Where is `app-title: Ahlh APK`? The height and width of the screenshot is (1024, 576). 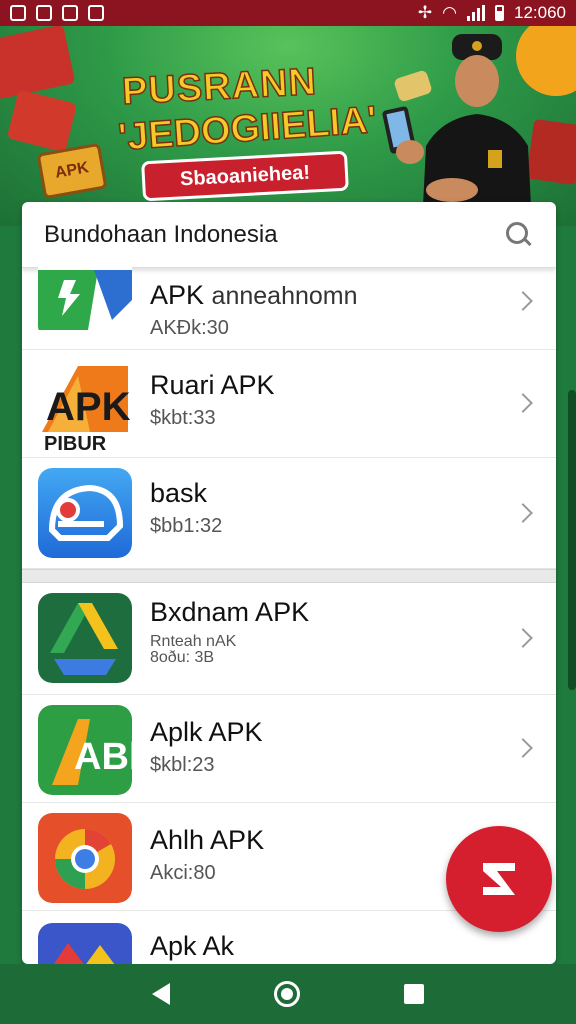
app-title: Ahlh APK is located at coordinates (207, 840).